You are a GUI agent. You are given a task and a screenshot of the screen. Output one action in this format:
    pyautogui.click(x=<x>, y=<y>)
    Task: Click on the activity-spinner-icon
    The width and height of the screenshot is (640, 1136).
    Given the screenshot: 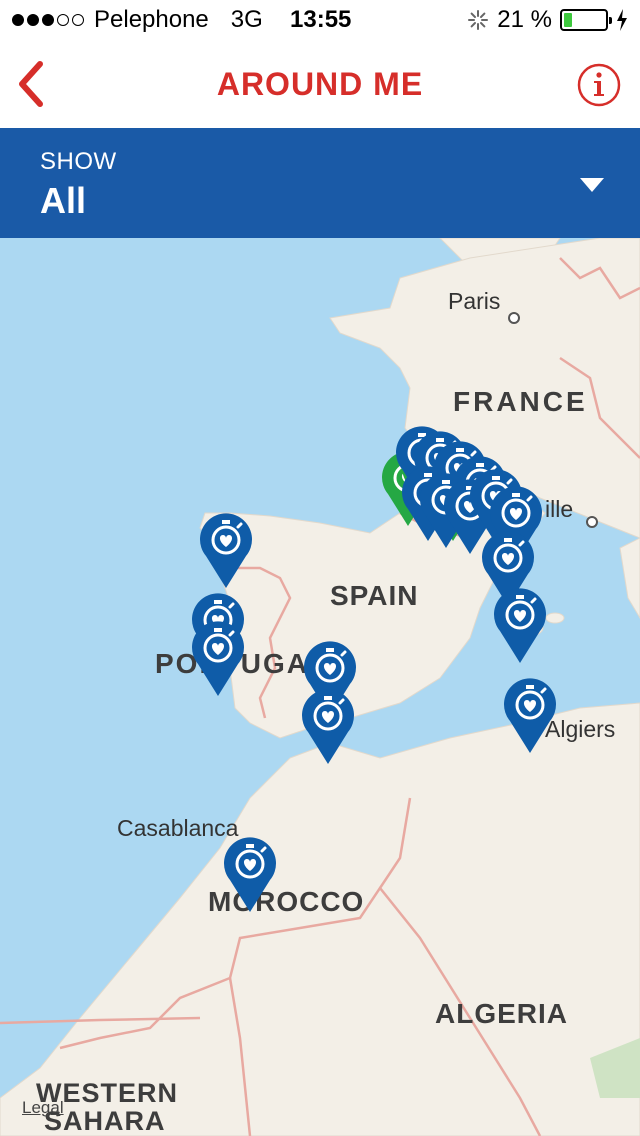 What is the action you would take?
    pyautogui.click(x=478, y=20)
    